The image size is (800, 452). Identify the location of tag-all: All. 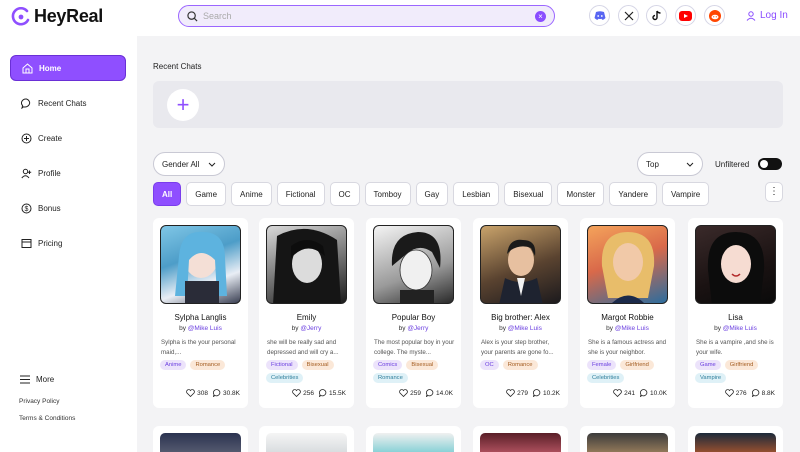
(167, 194).